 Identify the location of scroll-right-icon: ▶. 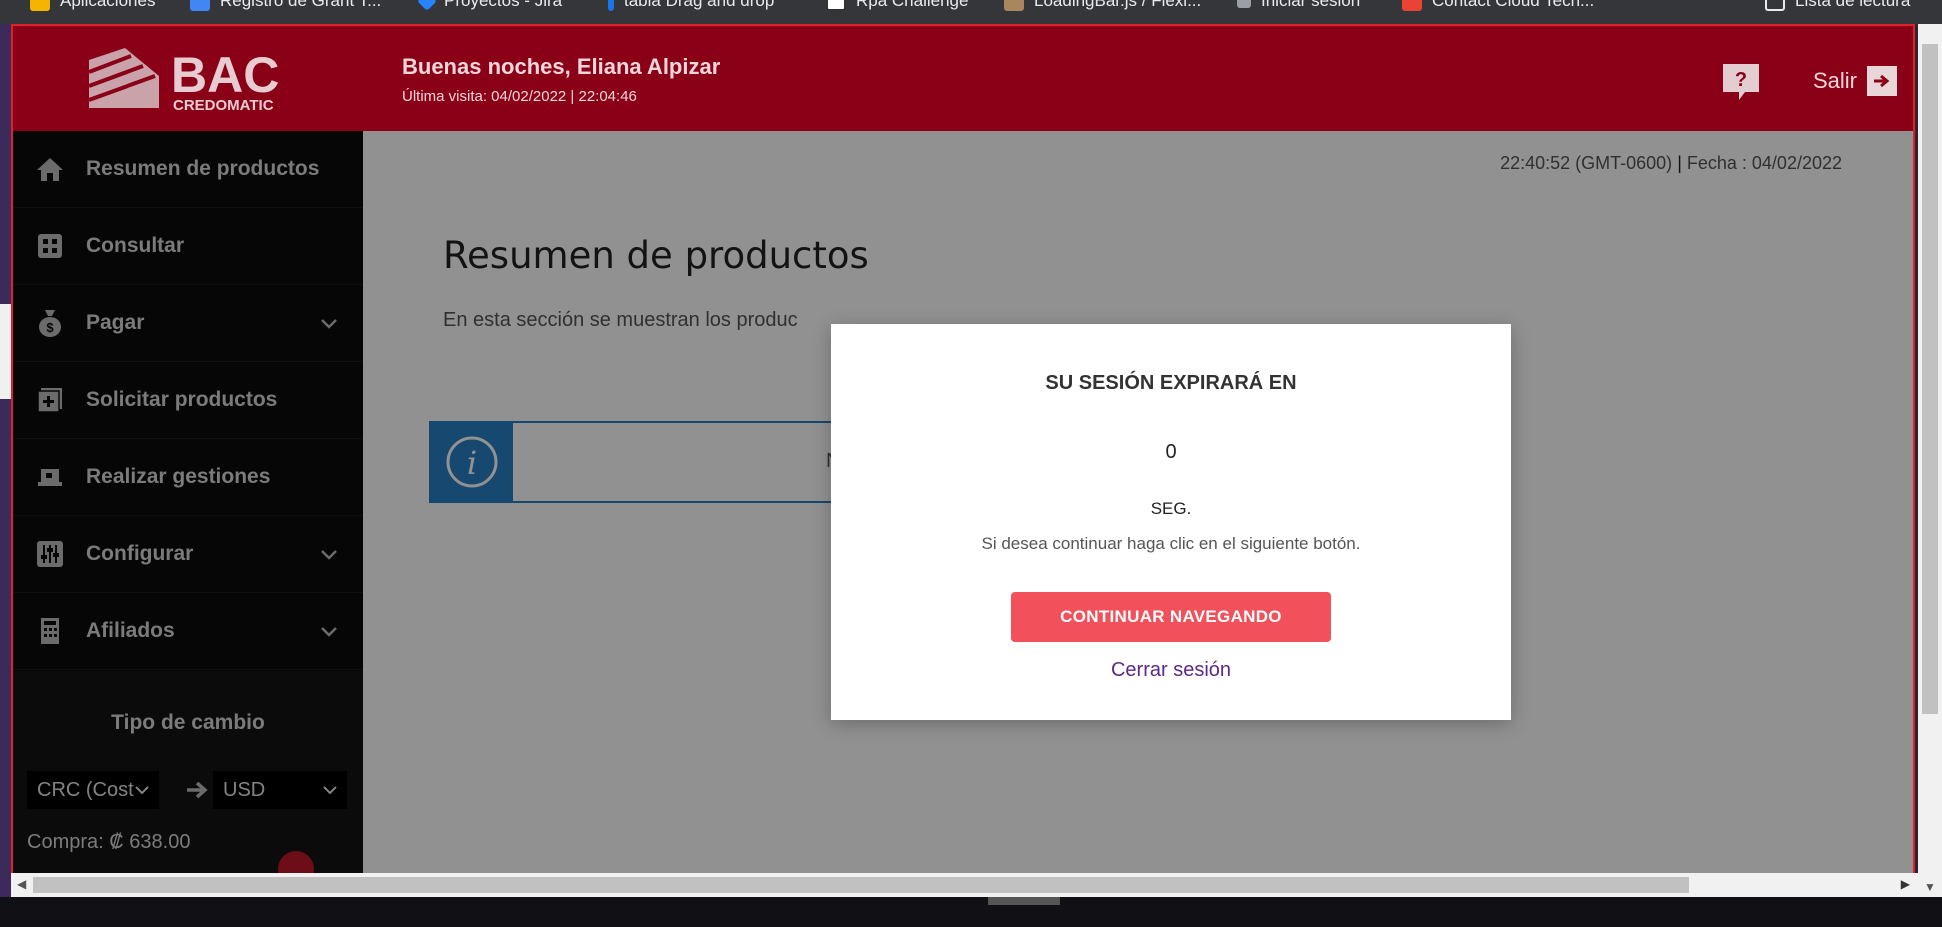
(1905, 884).